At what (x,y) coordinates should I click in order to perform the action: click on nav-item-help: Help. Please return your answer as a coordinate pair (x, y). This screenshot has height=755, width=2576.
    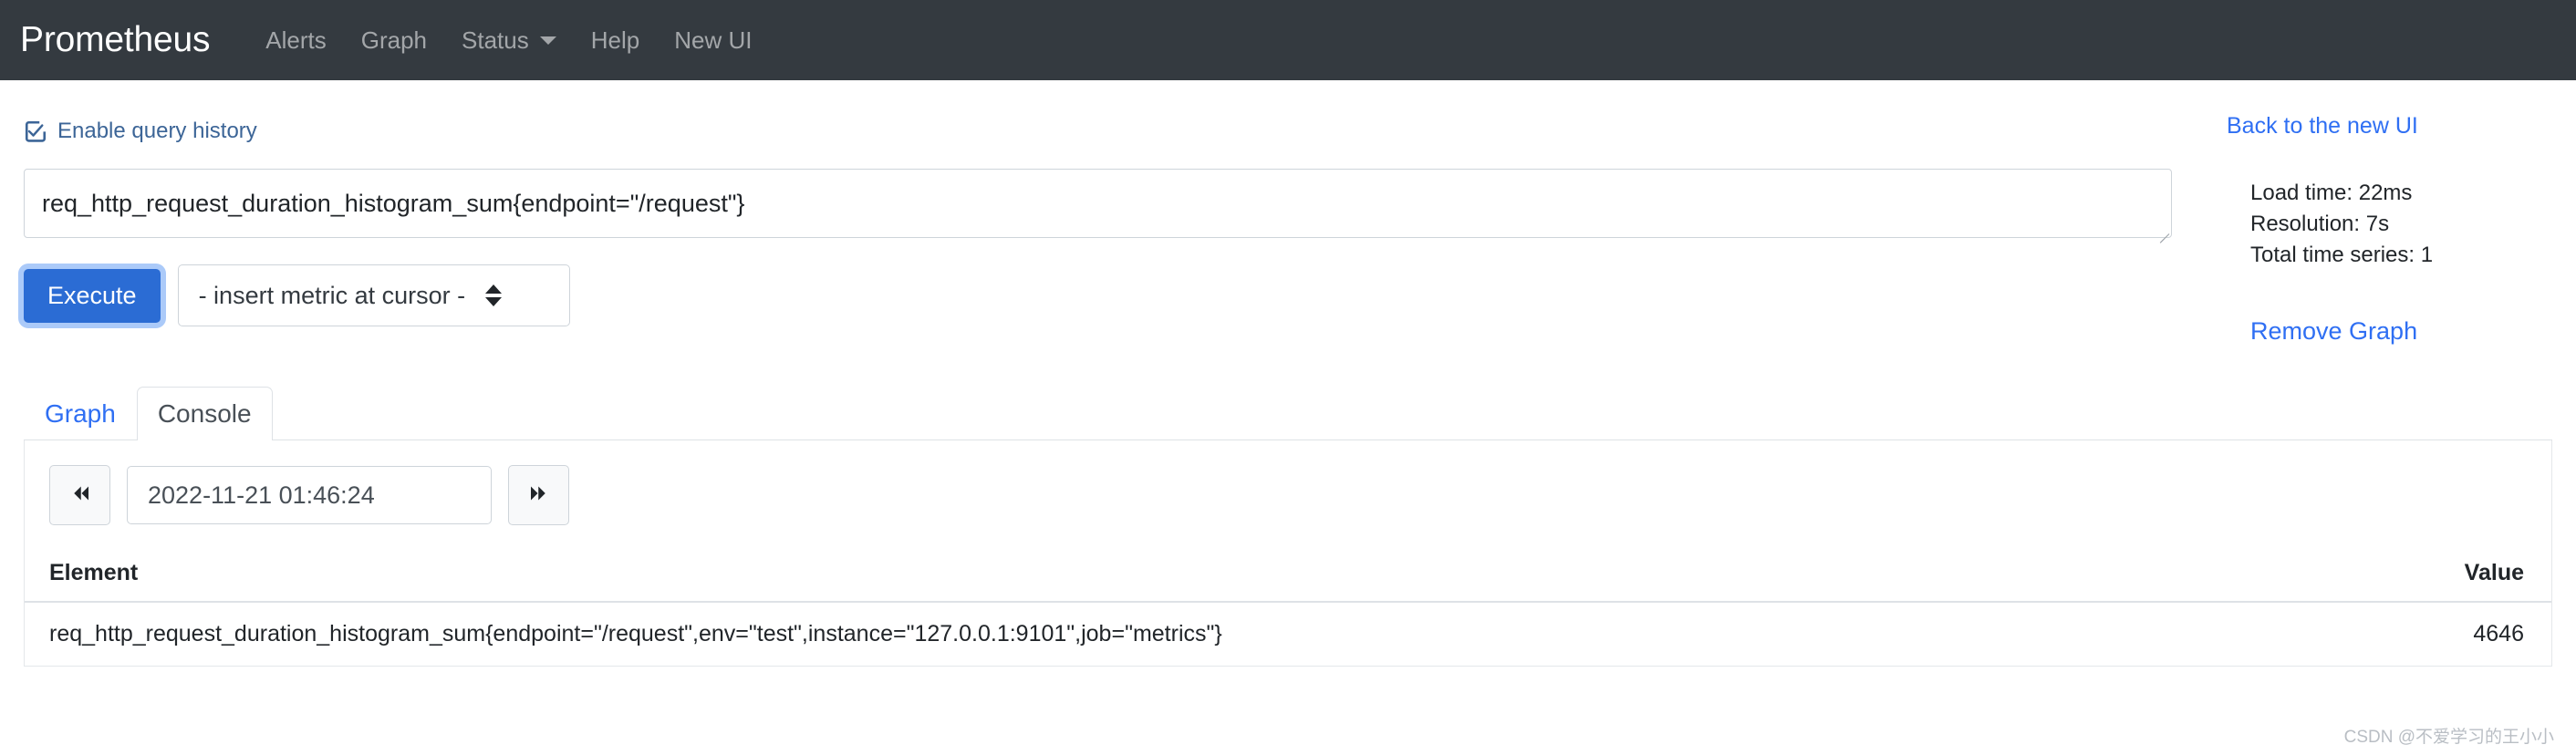
    Looking at the image, I should click on (615, 40).